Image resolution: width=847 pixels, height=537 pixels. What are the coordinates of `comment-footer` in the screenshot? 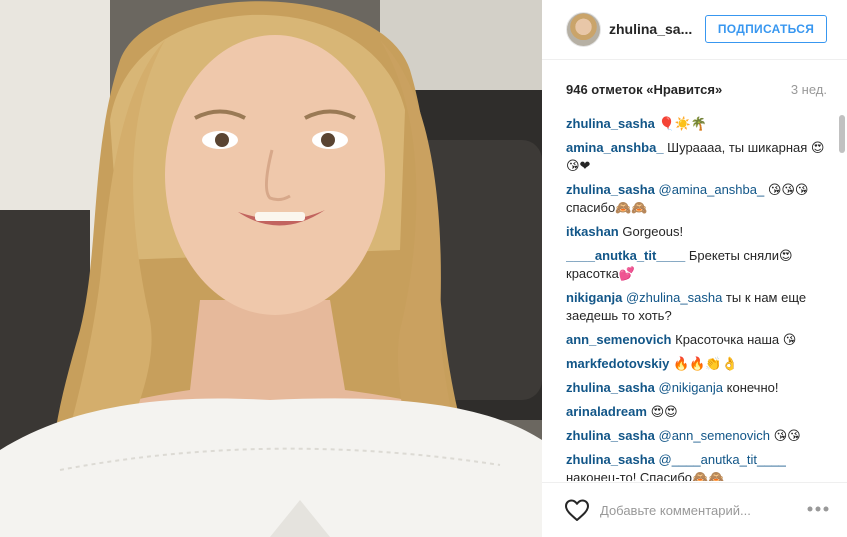 It's located at (694, 509).